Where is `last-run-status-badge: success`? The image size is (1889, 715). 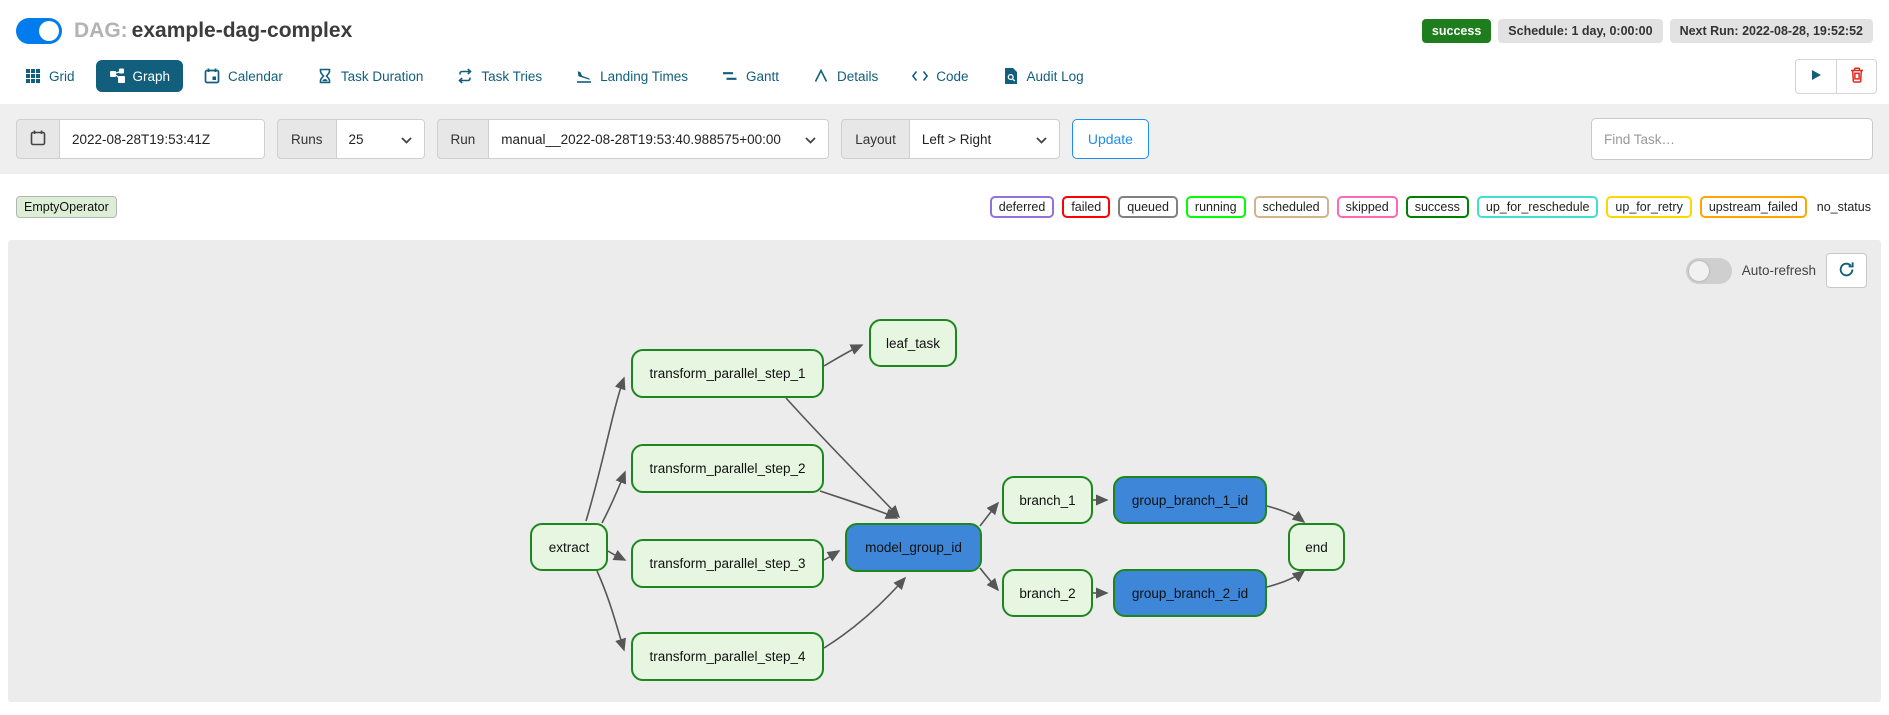
last-run-status-badge: success is located at coordinates (1456, 31).